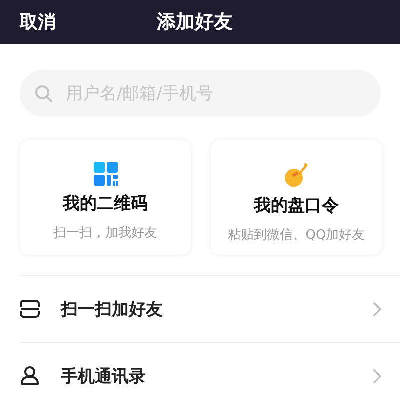 Image resolution: width=400 pixels, height=401 pixels. Describe the element at coordinates (38, 22) in the screenshot. I see `cancel-button: 取消` at that location.